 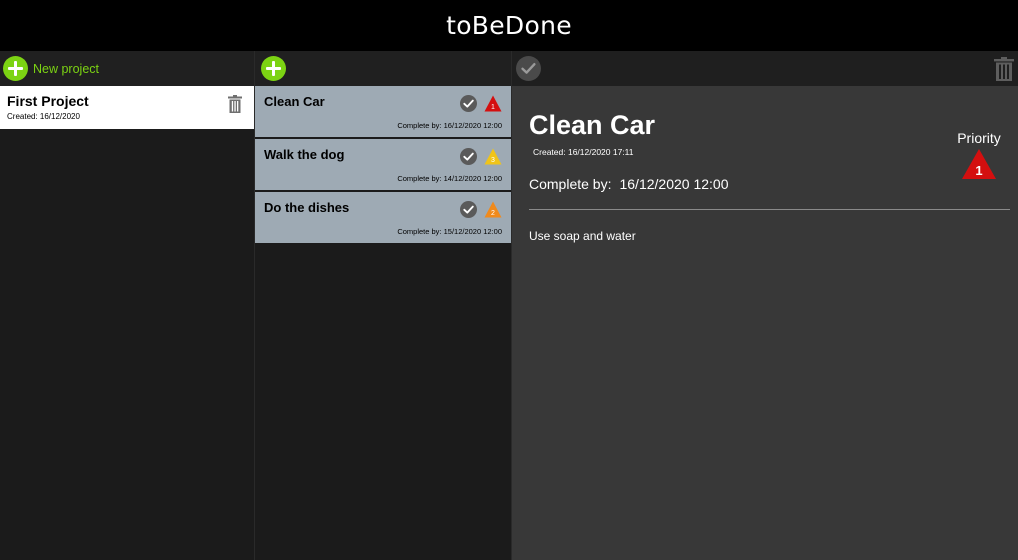 I want to click on app-title: toBeDone, so click(x=509, y=25).